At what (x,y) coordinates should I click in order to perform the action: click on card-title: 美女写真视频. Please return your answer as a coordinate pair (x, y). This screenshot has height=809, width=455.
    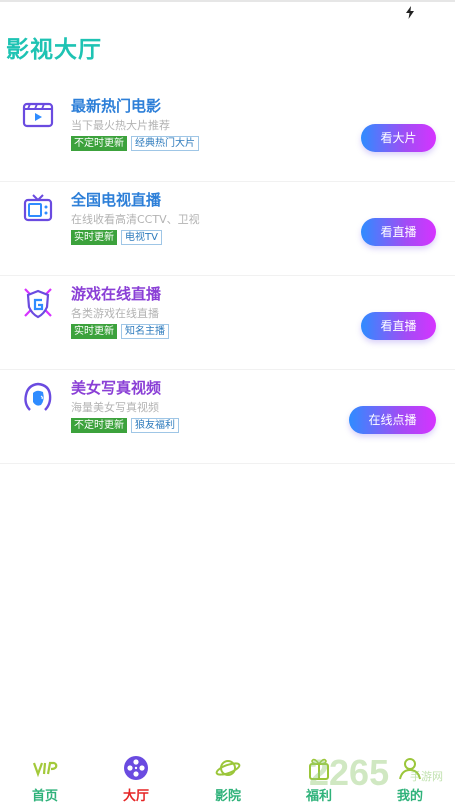
    Looking at the image, I should click on (116, 388).